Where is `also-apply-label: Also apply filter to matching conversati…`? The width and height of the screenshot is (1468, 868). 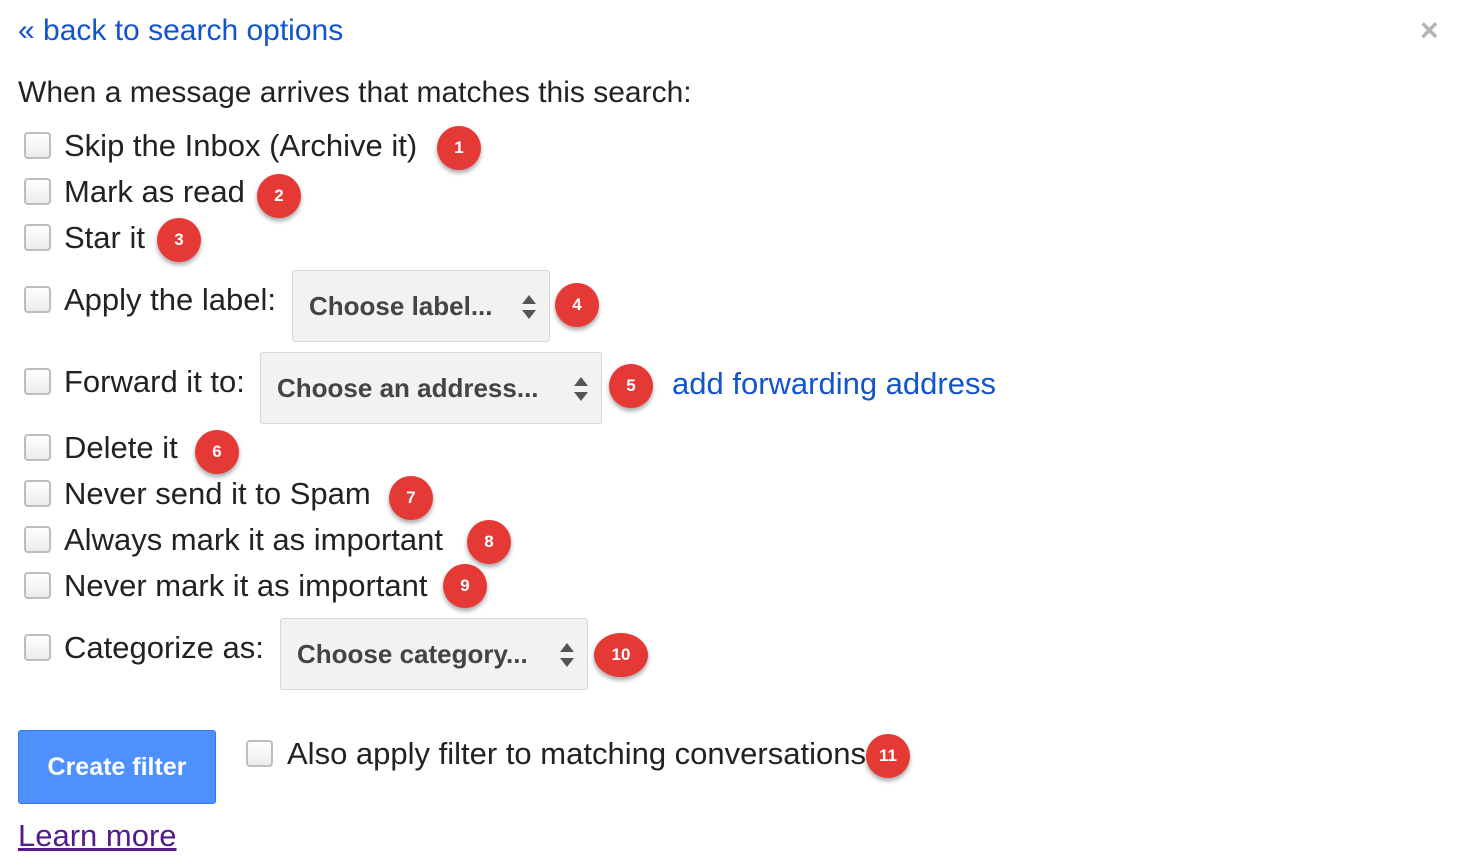 also-apply-label: Also apply filter to matching conversati… is located at coordinates (581, 753).